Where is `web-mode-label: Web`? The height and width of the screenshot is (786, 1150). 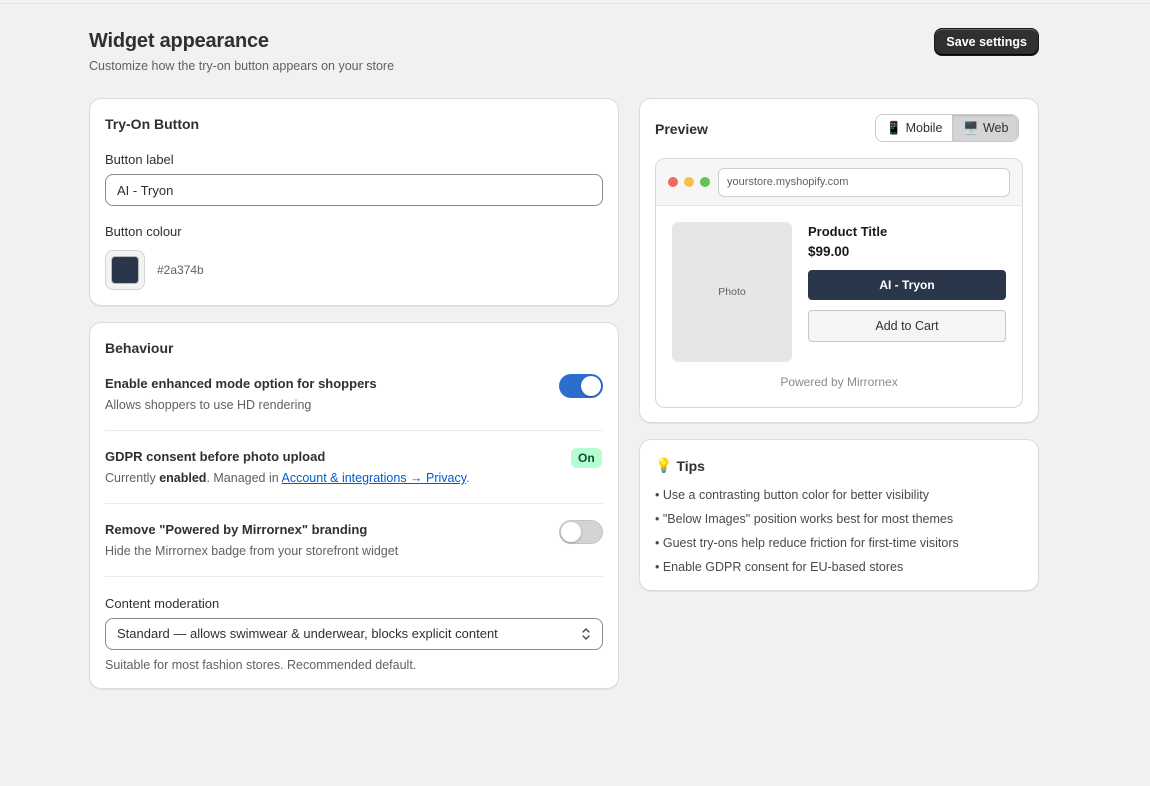 web-mode-label: Web is located at coordinates (995, 128).